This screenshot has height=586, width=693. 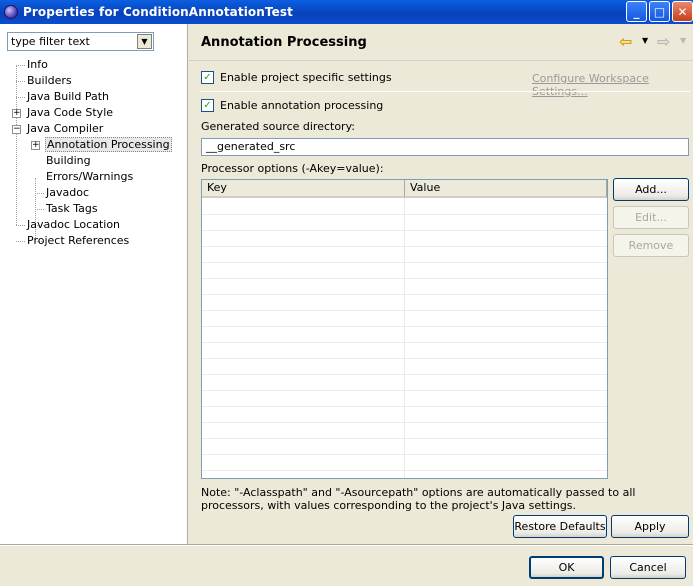 What do you see at coordinates (72, 209) in the screenshot?
I see `tree-item-task-tags: Task Tags` at bounding box center [72, 209].